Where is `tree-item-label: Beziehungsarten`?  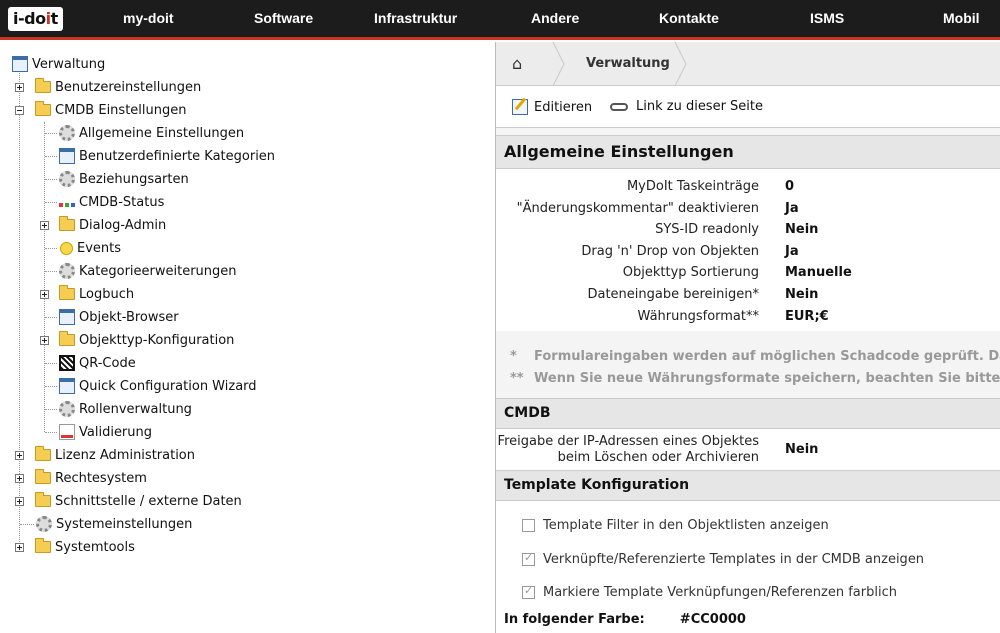 tree-item-label: Beziehungsarten is located at coordinates (134, 179).